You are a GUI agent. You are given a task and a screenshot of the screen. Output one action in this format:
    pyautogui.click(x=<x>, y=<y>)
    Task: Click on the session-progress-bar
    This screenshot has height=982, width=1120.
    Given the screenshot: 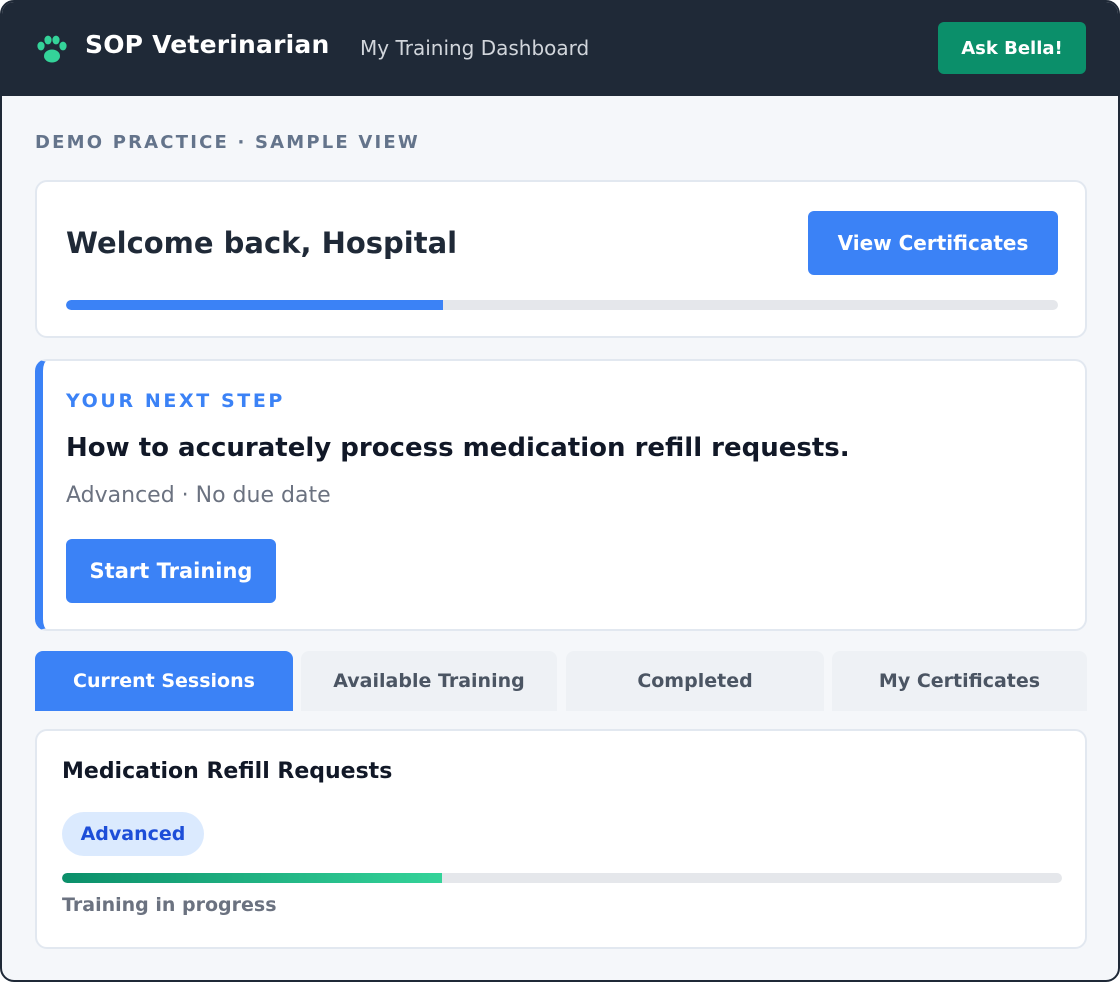 What is the action you would take?
    pyautogui.click(x=562, y=878)
    